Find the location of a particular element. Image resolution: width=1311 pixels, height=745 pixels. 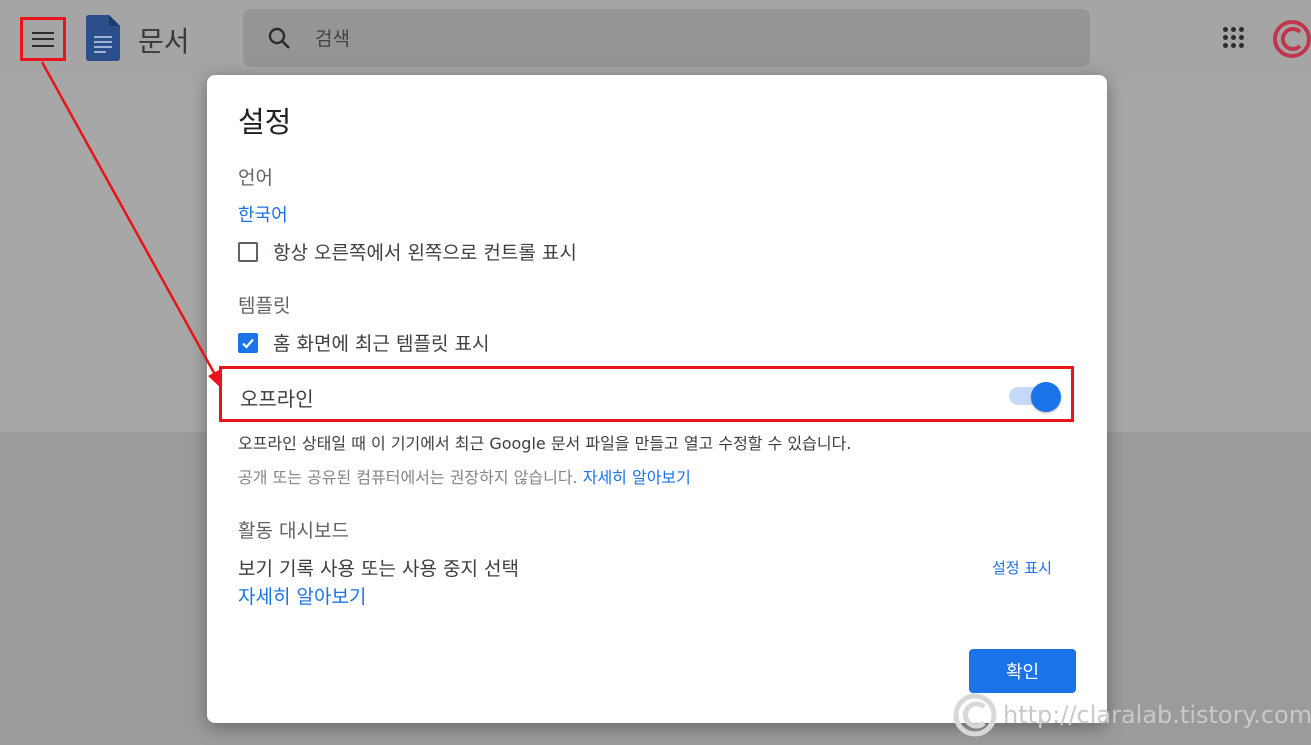

search-icon is located at coordinates (279, 38).